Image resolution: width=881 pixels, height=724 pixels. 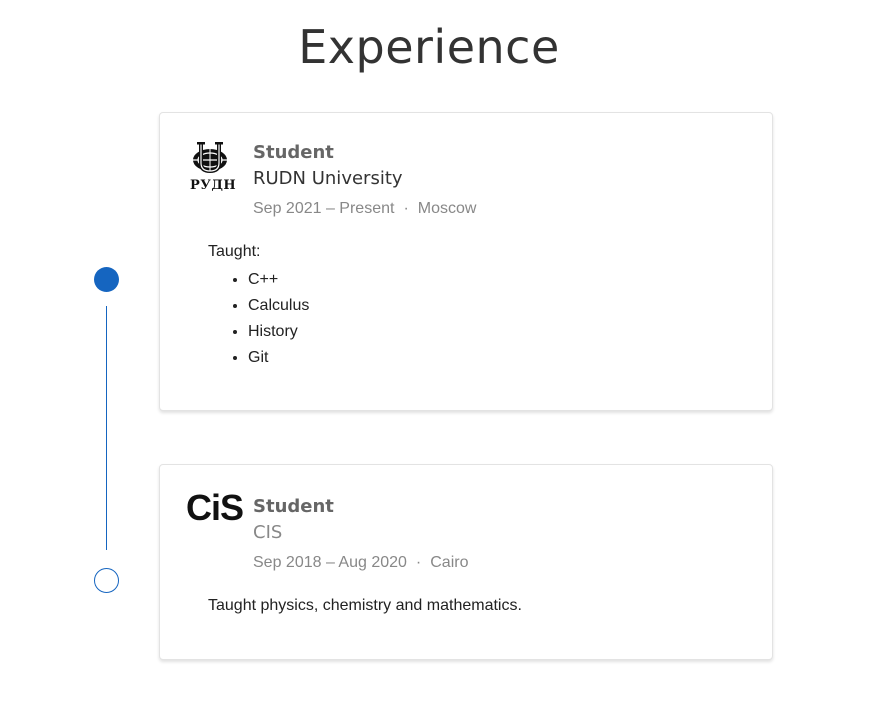 I want to click on subject-list: C++ Calculus History Git, so click(x=258, y=319).